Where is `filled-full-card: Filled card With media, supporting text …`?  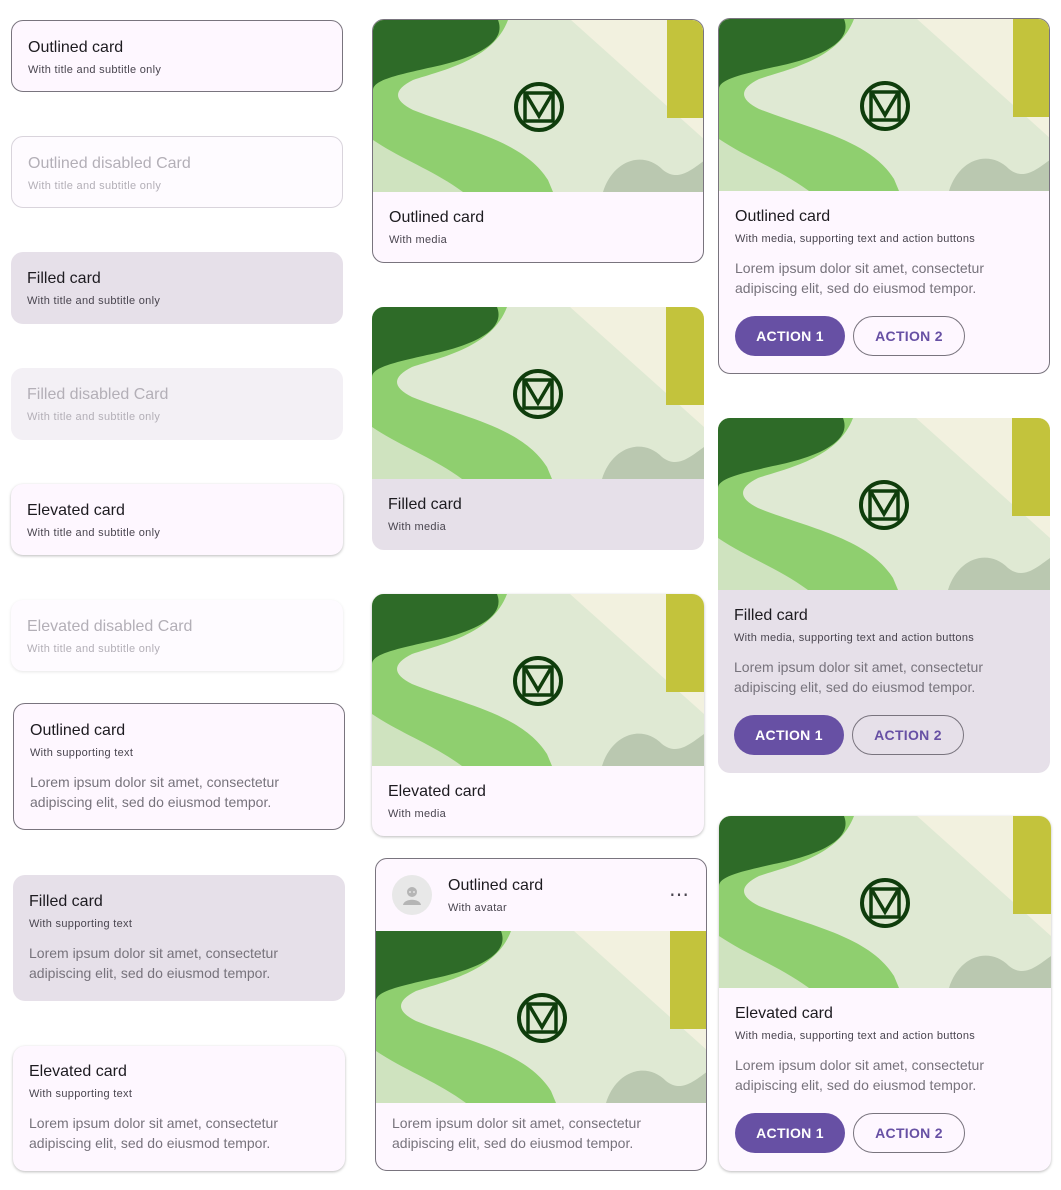 filled-full-card: Filled card With media, supporting text … is located at coordinates (884, 595).